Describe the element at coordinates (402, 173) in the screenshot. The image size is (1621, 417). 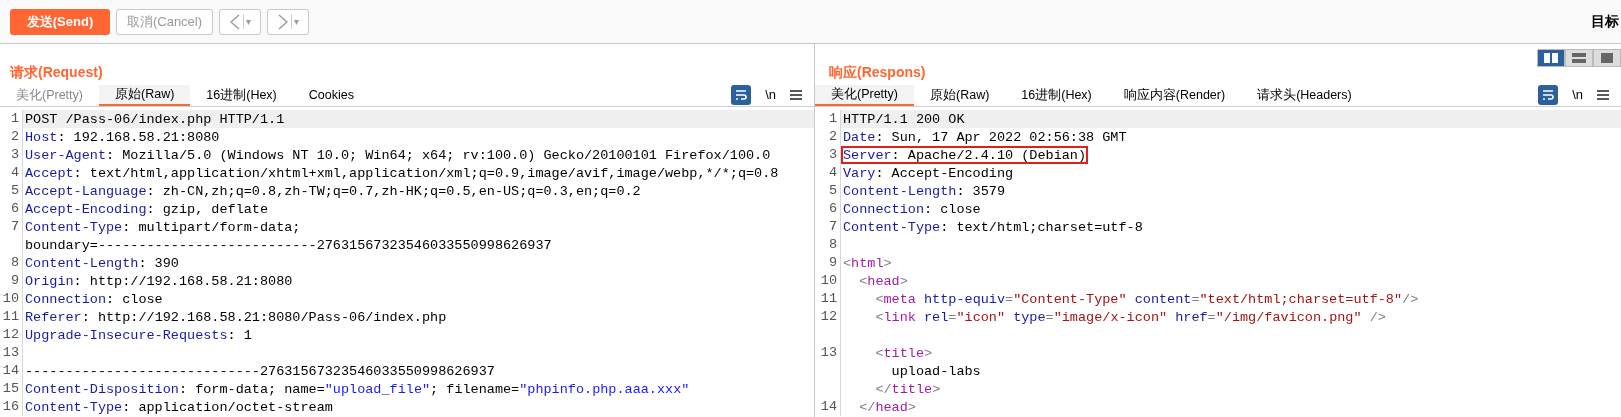
I see `code-line: Accept: text/html,application/xhtml+xml,application/xml;q=0.9,image/avif,image/webp,*/*;q=0.8` at that location.